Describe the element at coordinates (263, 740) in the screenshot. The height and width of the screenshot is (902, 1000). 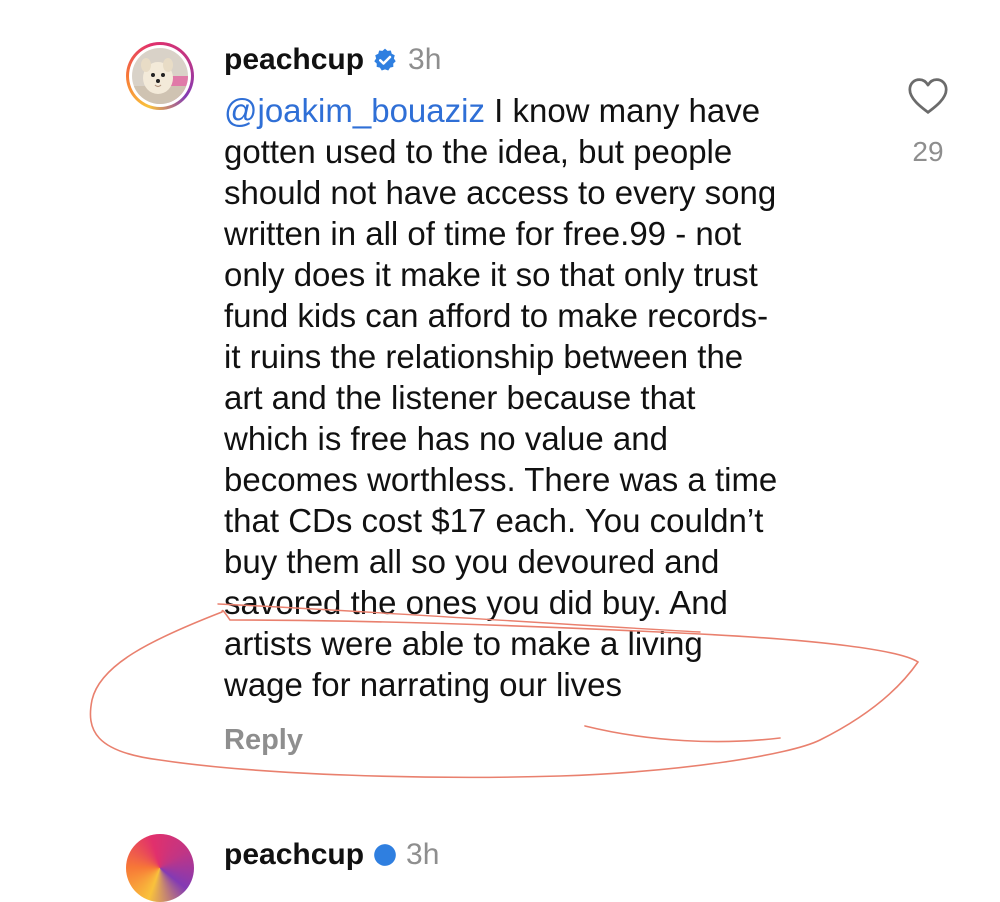
I see `reply-button: Reply` at that location.